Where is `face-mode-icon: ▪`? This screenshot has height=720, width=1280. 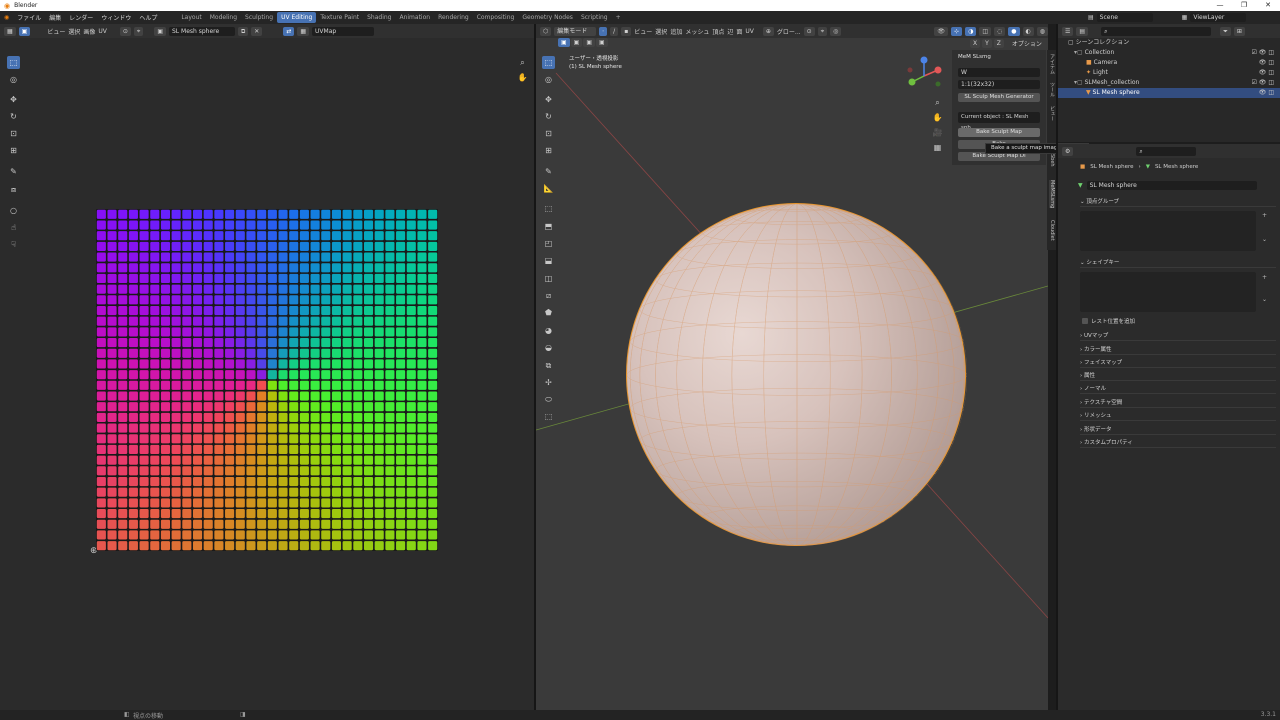 face-mode-icon: ▪ is located at coordinates (626, 31).